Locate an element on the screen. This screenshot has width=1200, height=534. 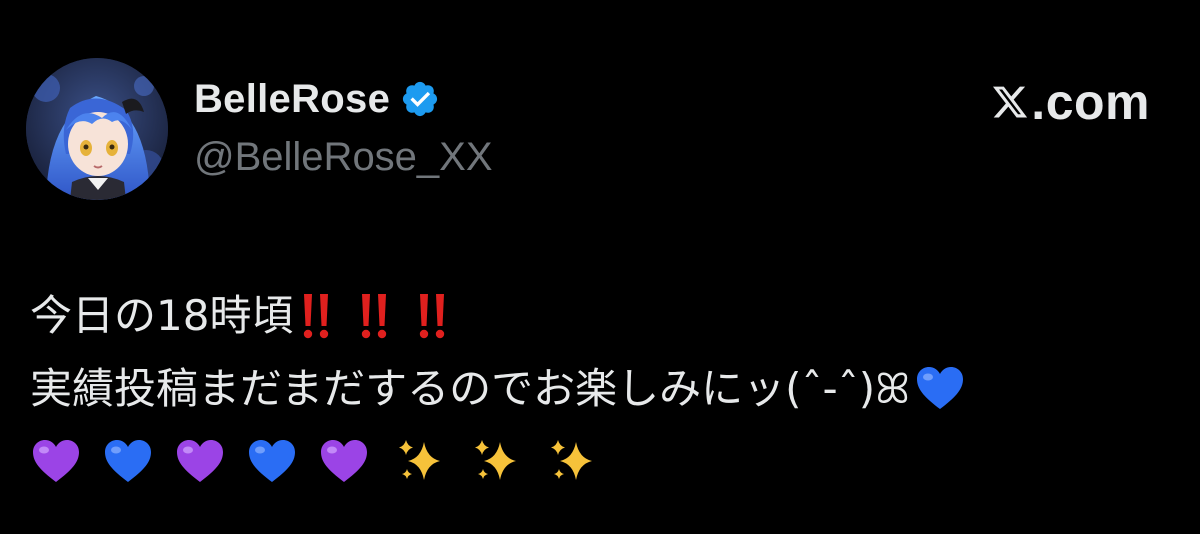
avatar-illustration is located at coordinates (97, 129).